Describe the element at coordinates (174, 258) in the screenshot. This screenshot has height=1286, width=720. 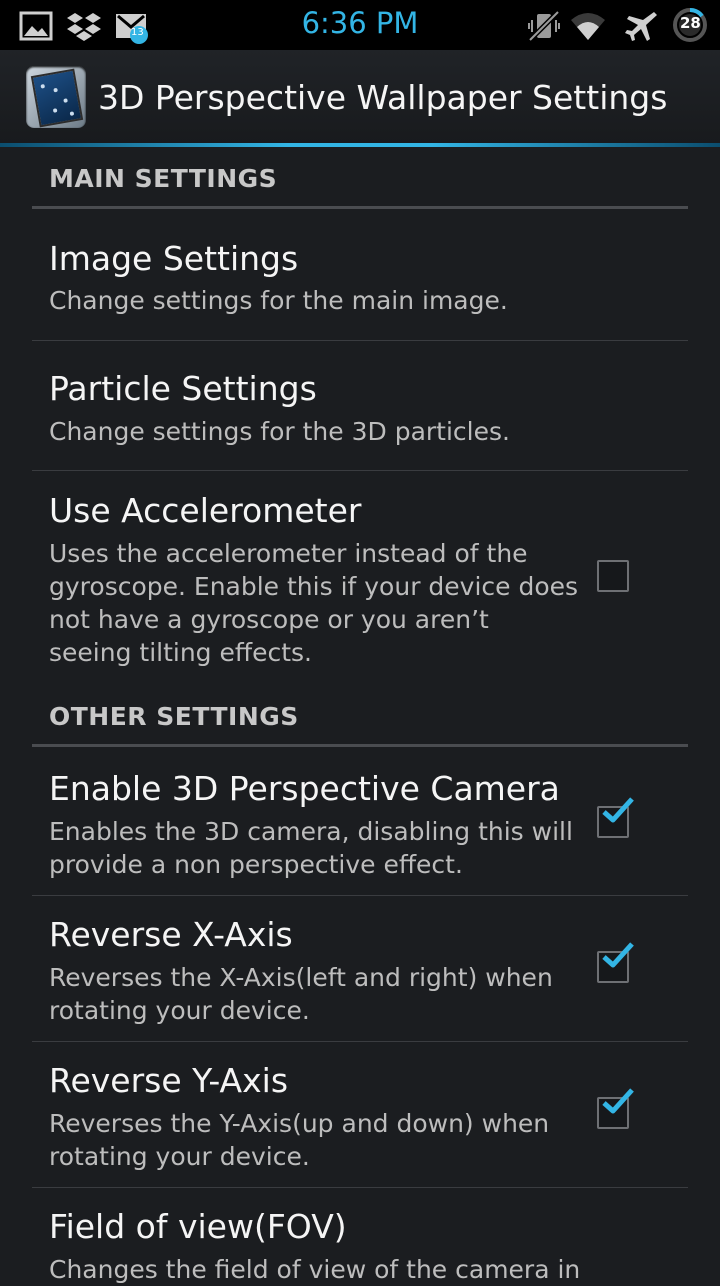
I see `pref-title: Image Settings` at that location.